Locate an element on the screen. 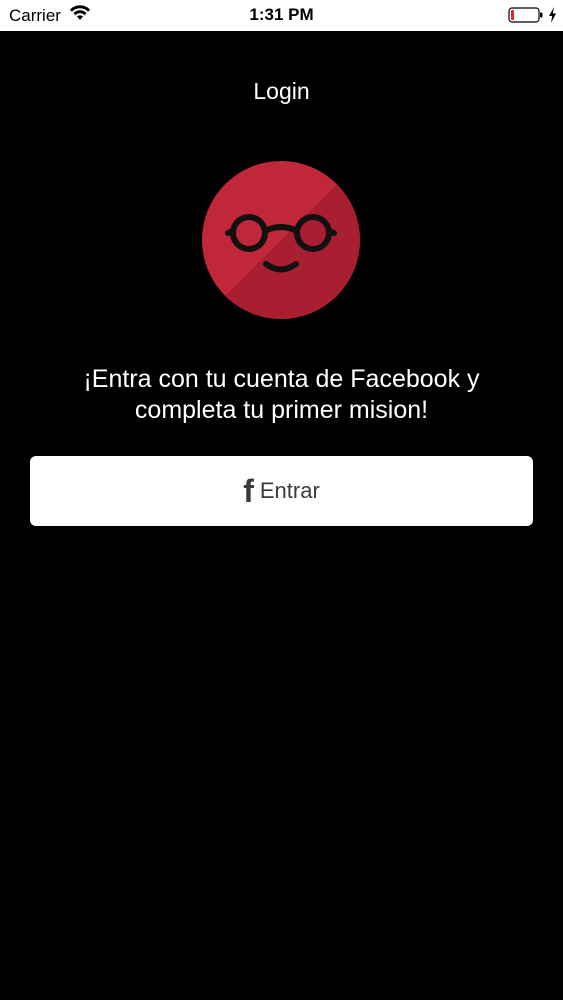  status-bar: Carrier 1:31 PM is located at coordinates (281, 15).